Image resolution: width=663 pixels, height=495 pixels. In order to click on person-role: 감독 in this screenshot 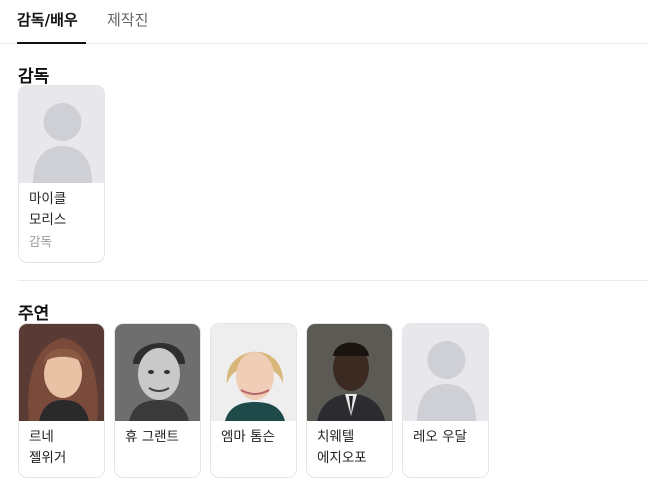, I will do `click(41, 241)`.